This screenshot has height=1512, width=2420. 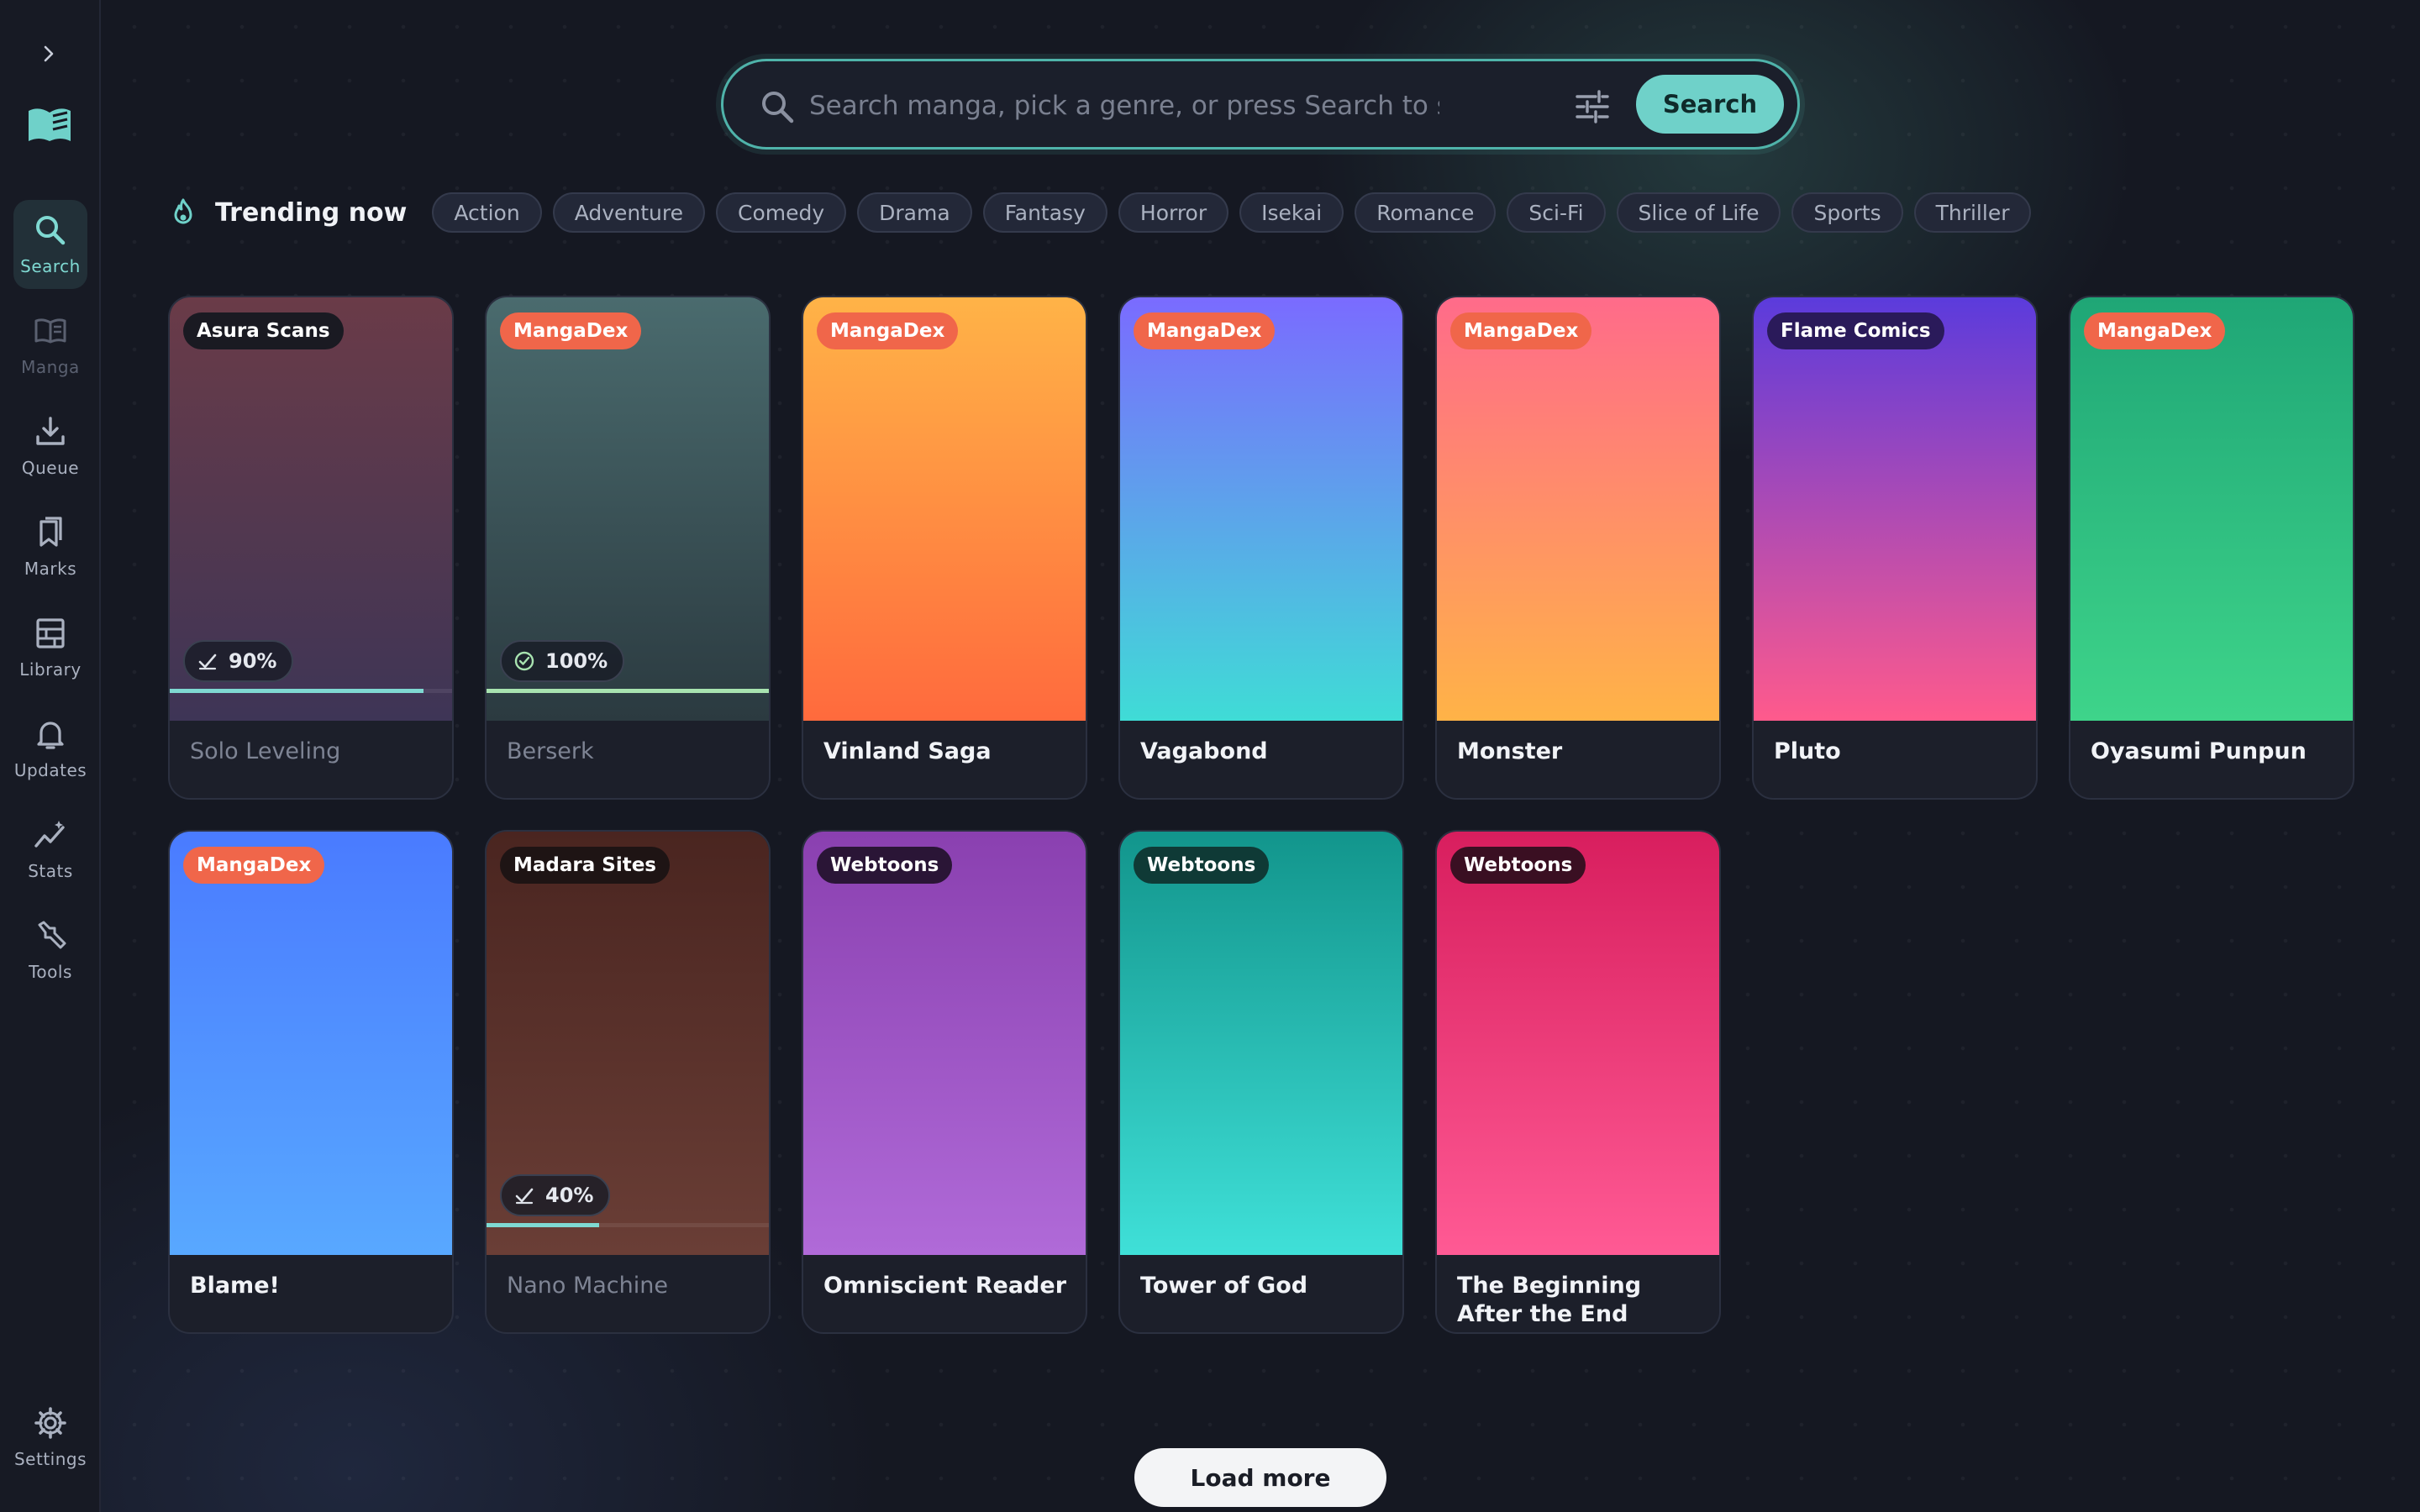 What do you see at coordinates (1044, 212) in the screenshot?
I see `genre-chip: Fantasy` at bounding box center [1044, 212].